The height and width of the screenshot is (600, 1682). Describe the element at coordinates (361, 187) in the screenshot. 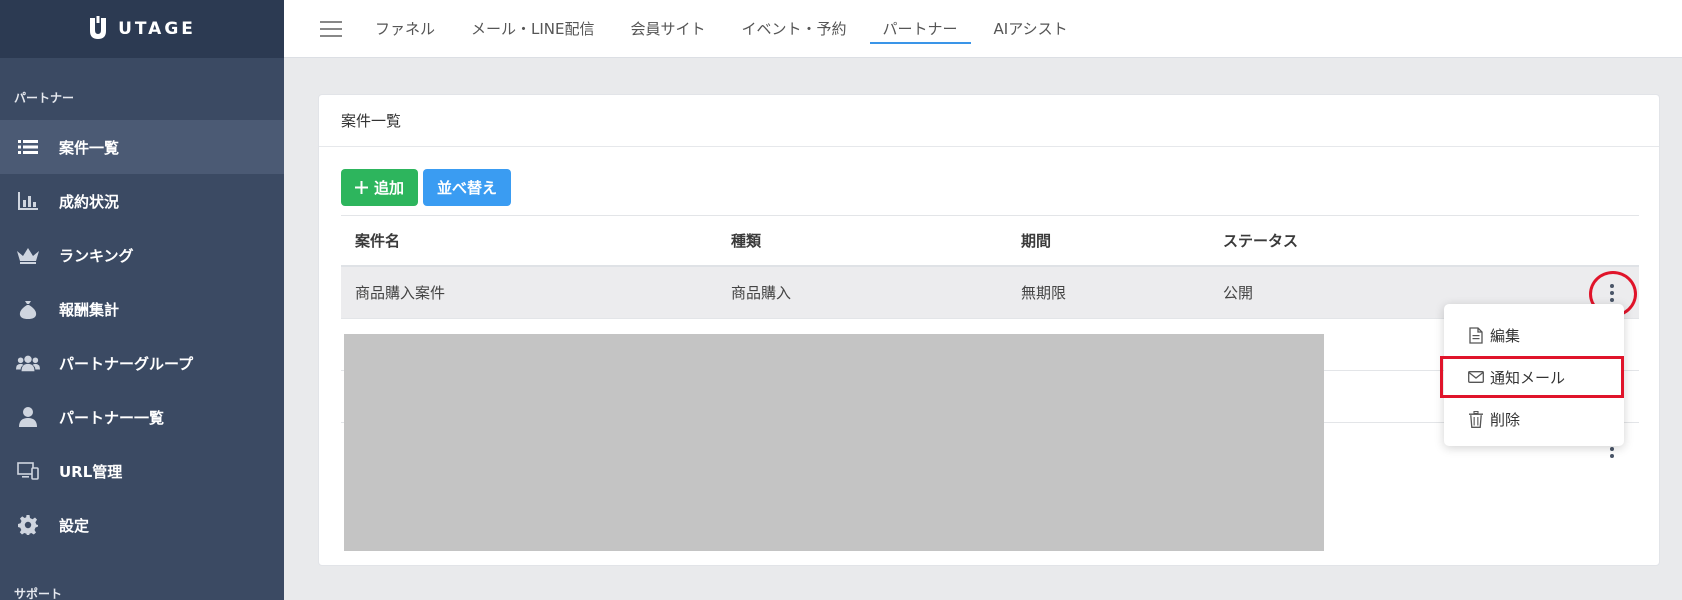

I see `plus-icon` at that location.